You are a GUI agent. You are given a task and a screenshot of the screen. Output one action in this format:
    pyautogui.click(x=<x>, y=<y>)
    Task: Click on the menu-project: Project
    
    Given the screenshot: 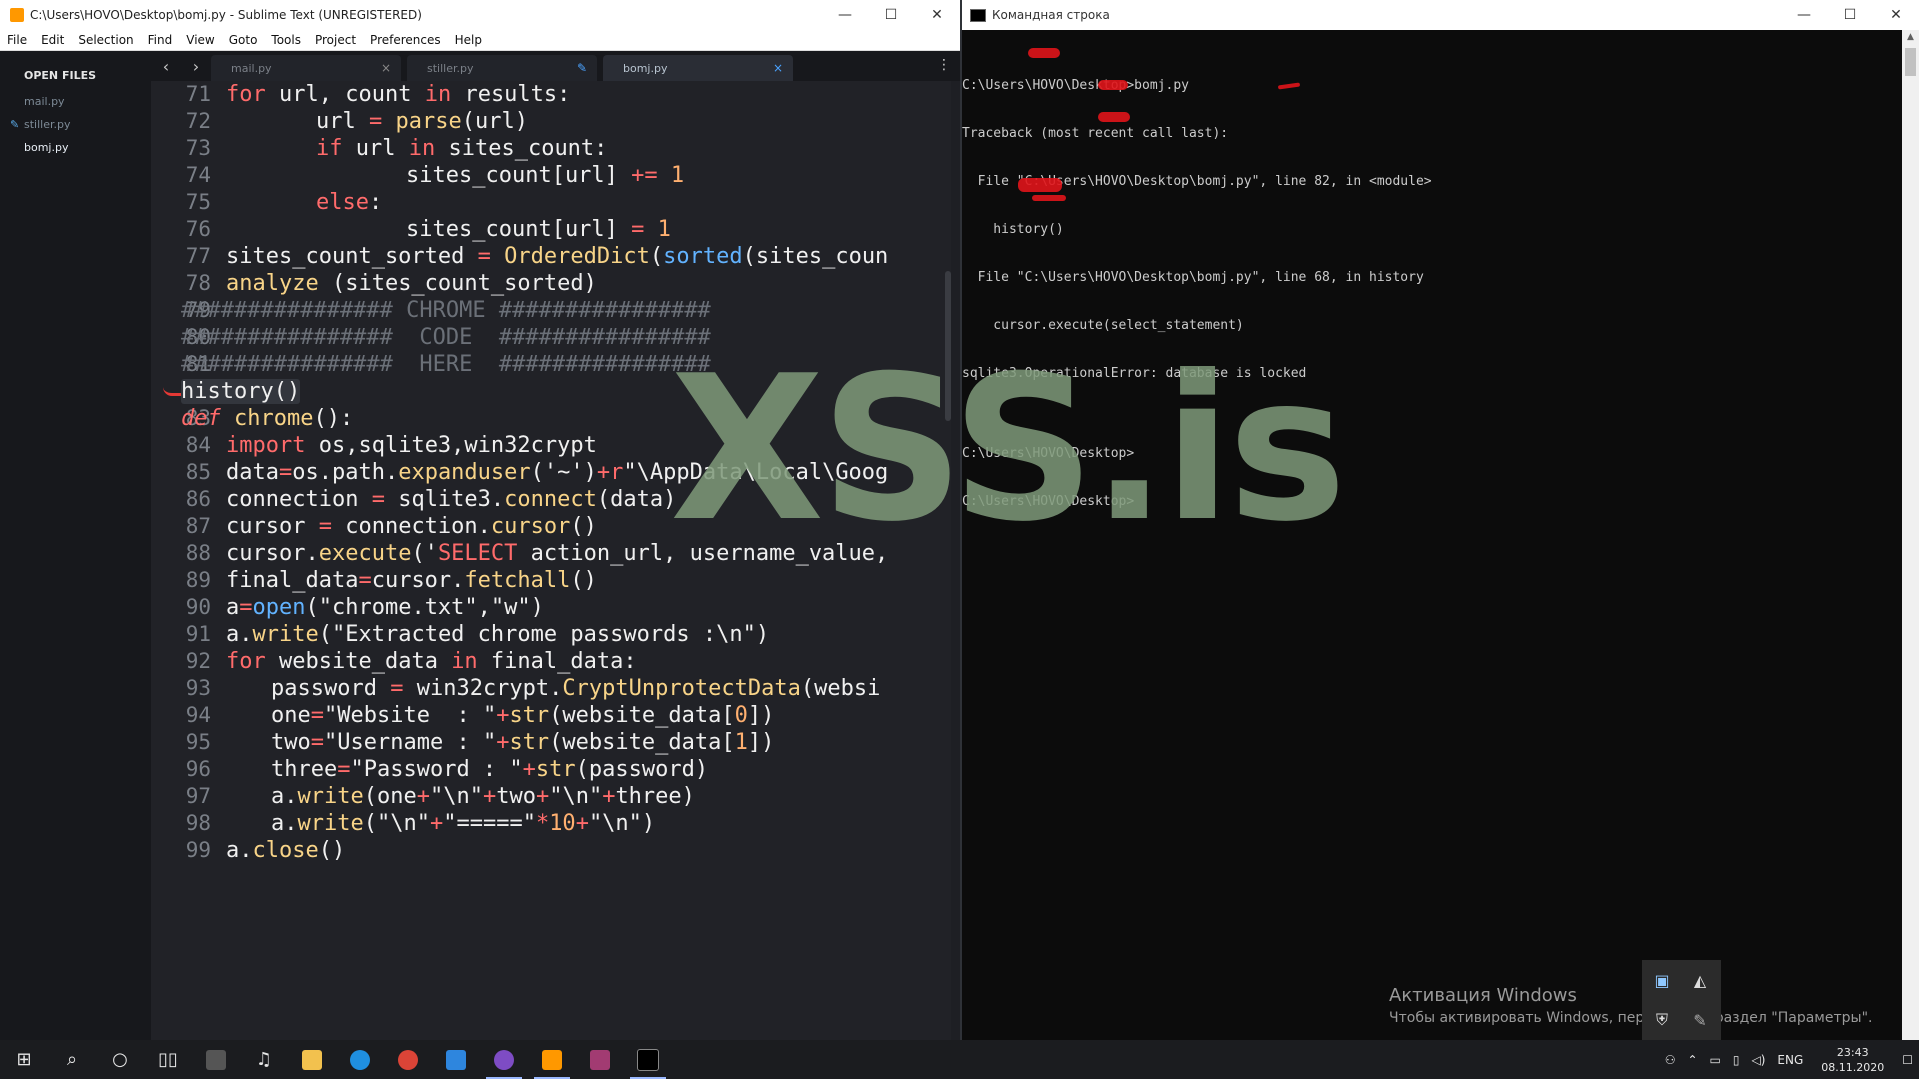 What is the action you would take?
    pyautogui.click(x=335, y=40)
    